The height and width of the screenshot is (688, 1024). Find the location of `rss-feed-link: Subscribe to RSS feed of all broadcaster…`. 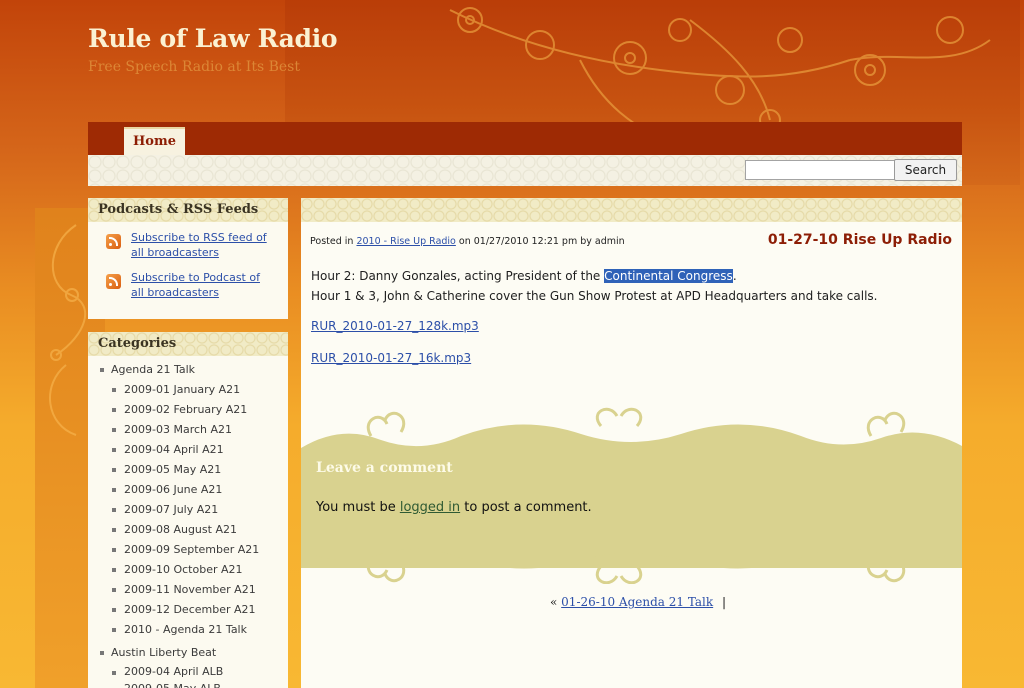

rss-feed-link: Subscribe to RSS feed of all broadcaster… is located at coordinates (203, 245).